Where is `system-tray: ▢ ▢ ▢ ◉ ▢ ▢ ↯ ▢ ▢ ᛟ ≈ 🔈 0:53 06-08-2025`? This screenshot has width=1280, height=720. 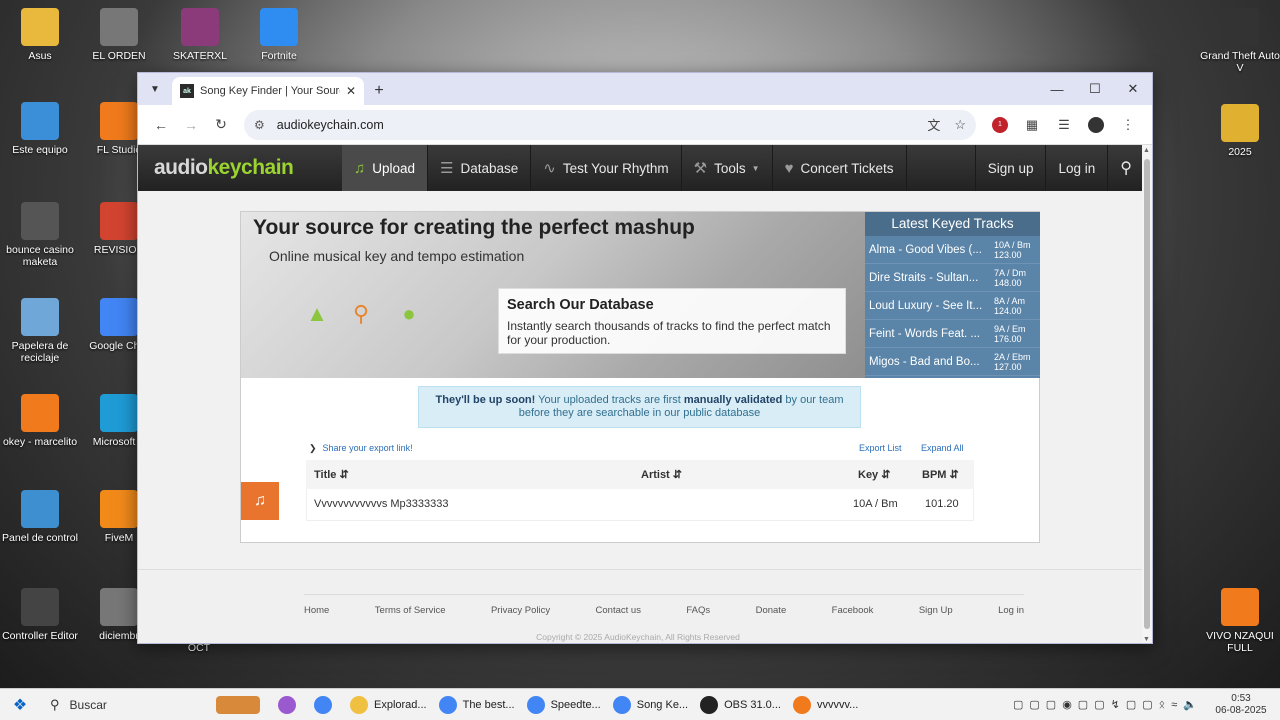 system-tray: ▢ ▢ ▢ ◉ ▢ ▢ ↯ ▢ ▢ ᛟ ≈ 🔈 0:53 06-08-2025 is located at coordinates (1145, 704).